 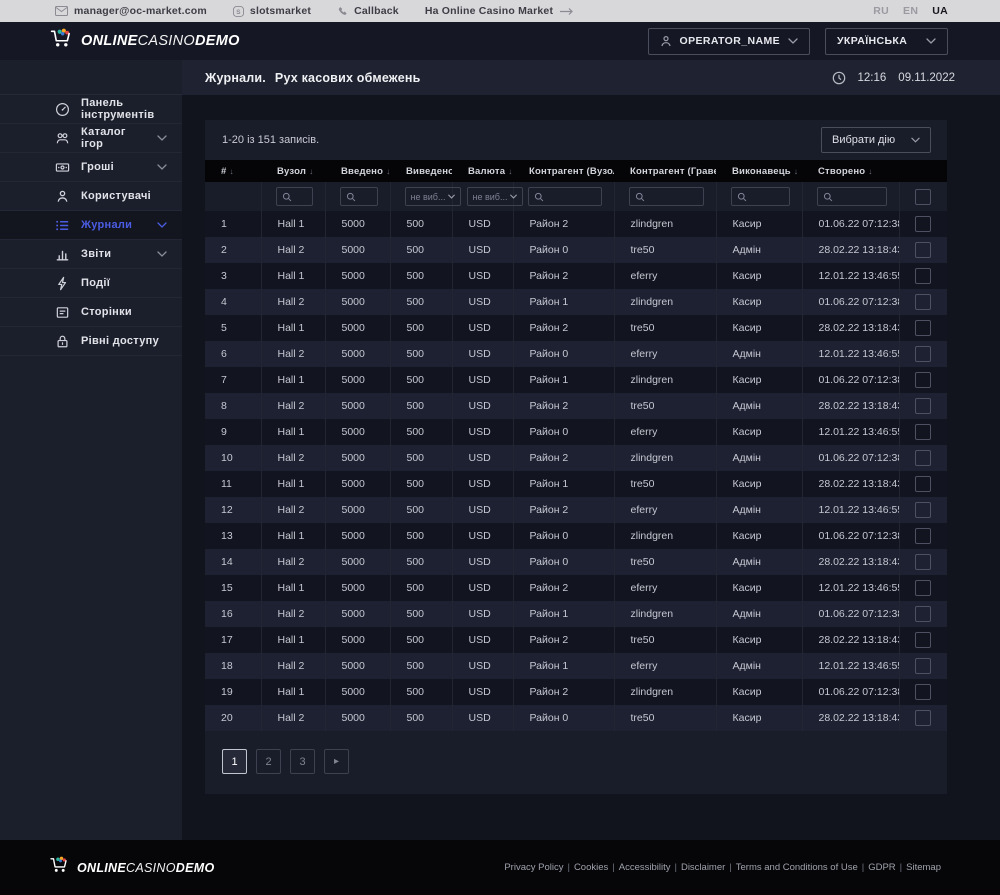 I want to click on search-icon, so click(x=742, y=197).